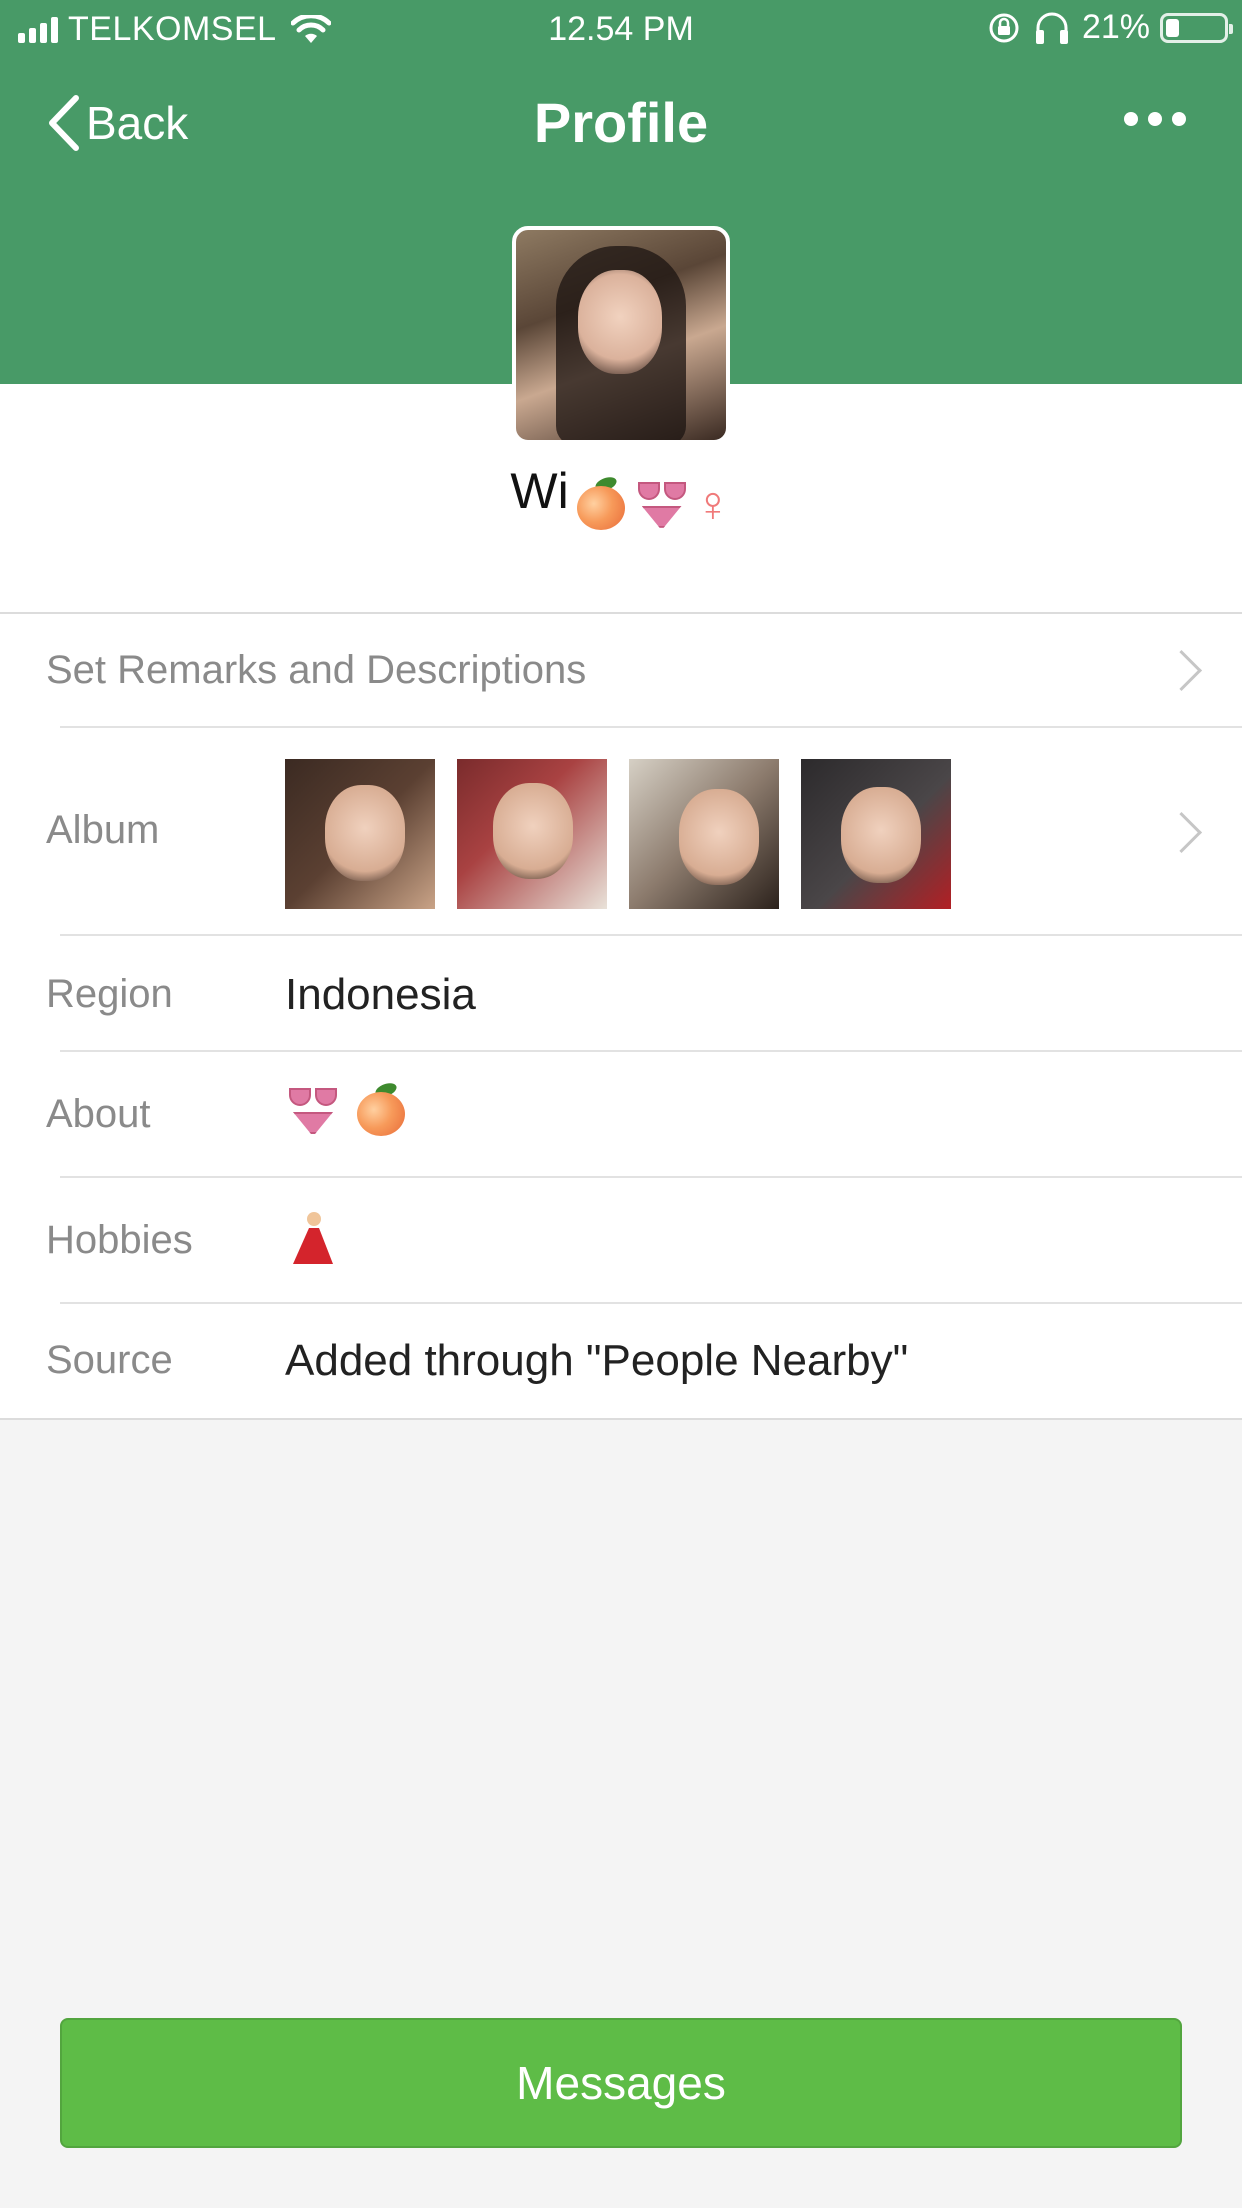  Describe the element at coordinates (1196, 27) in the screenshot. I see `battery-icon` at that location.